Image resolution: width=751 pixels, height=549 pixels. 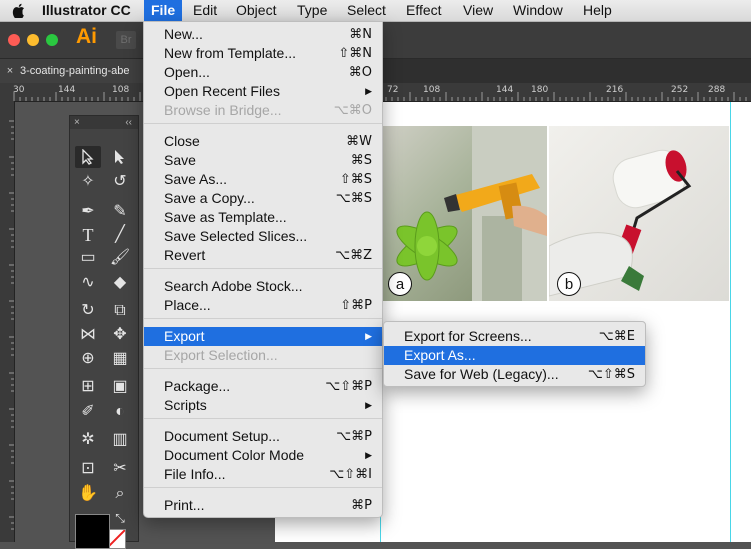 I want to click on menu-type: Type, so click(x=312, y=10).